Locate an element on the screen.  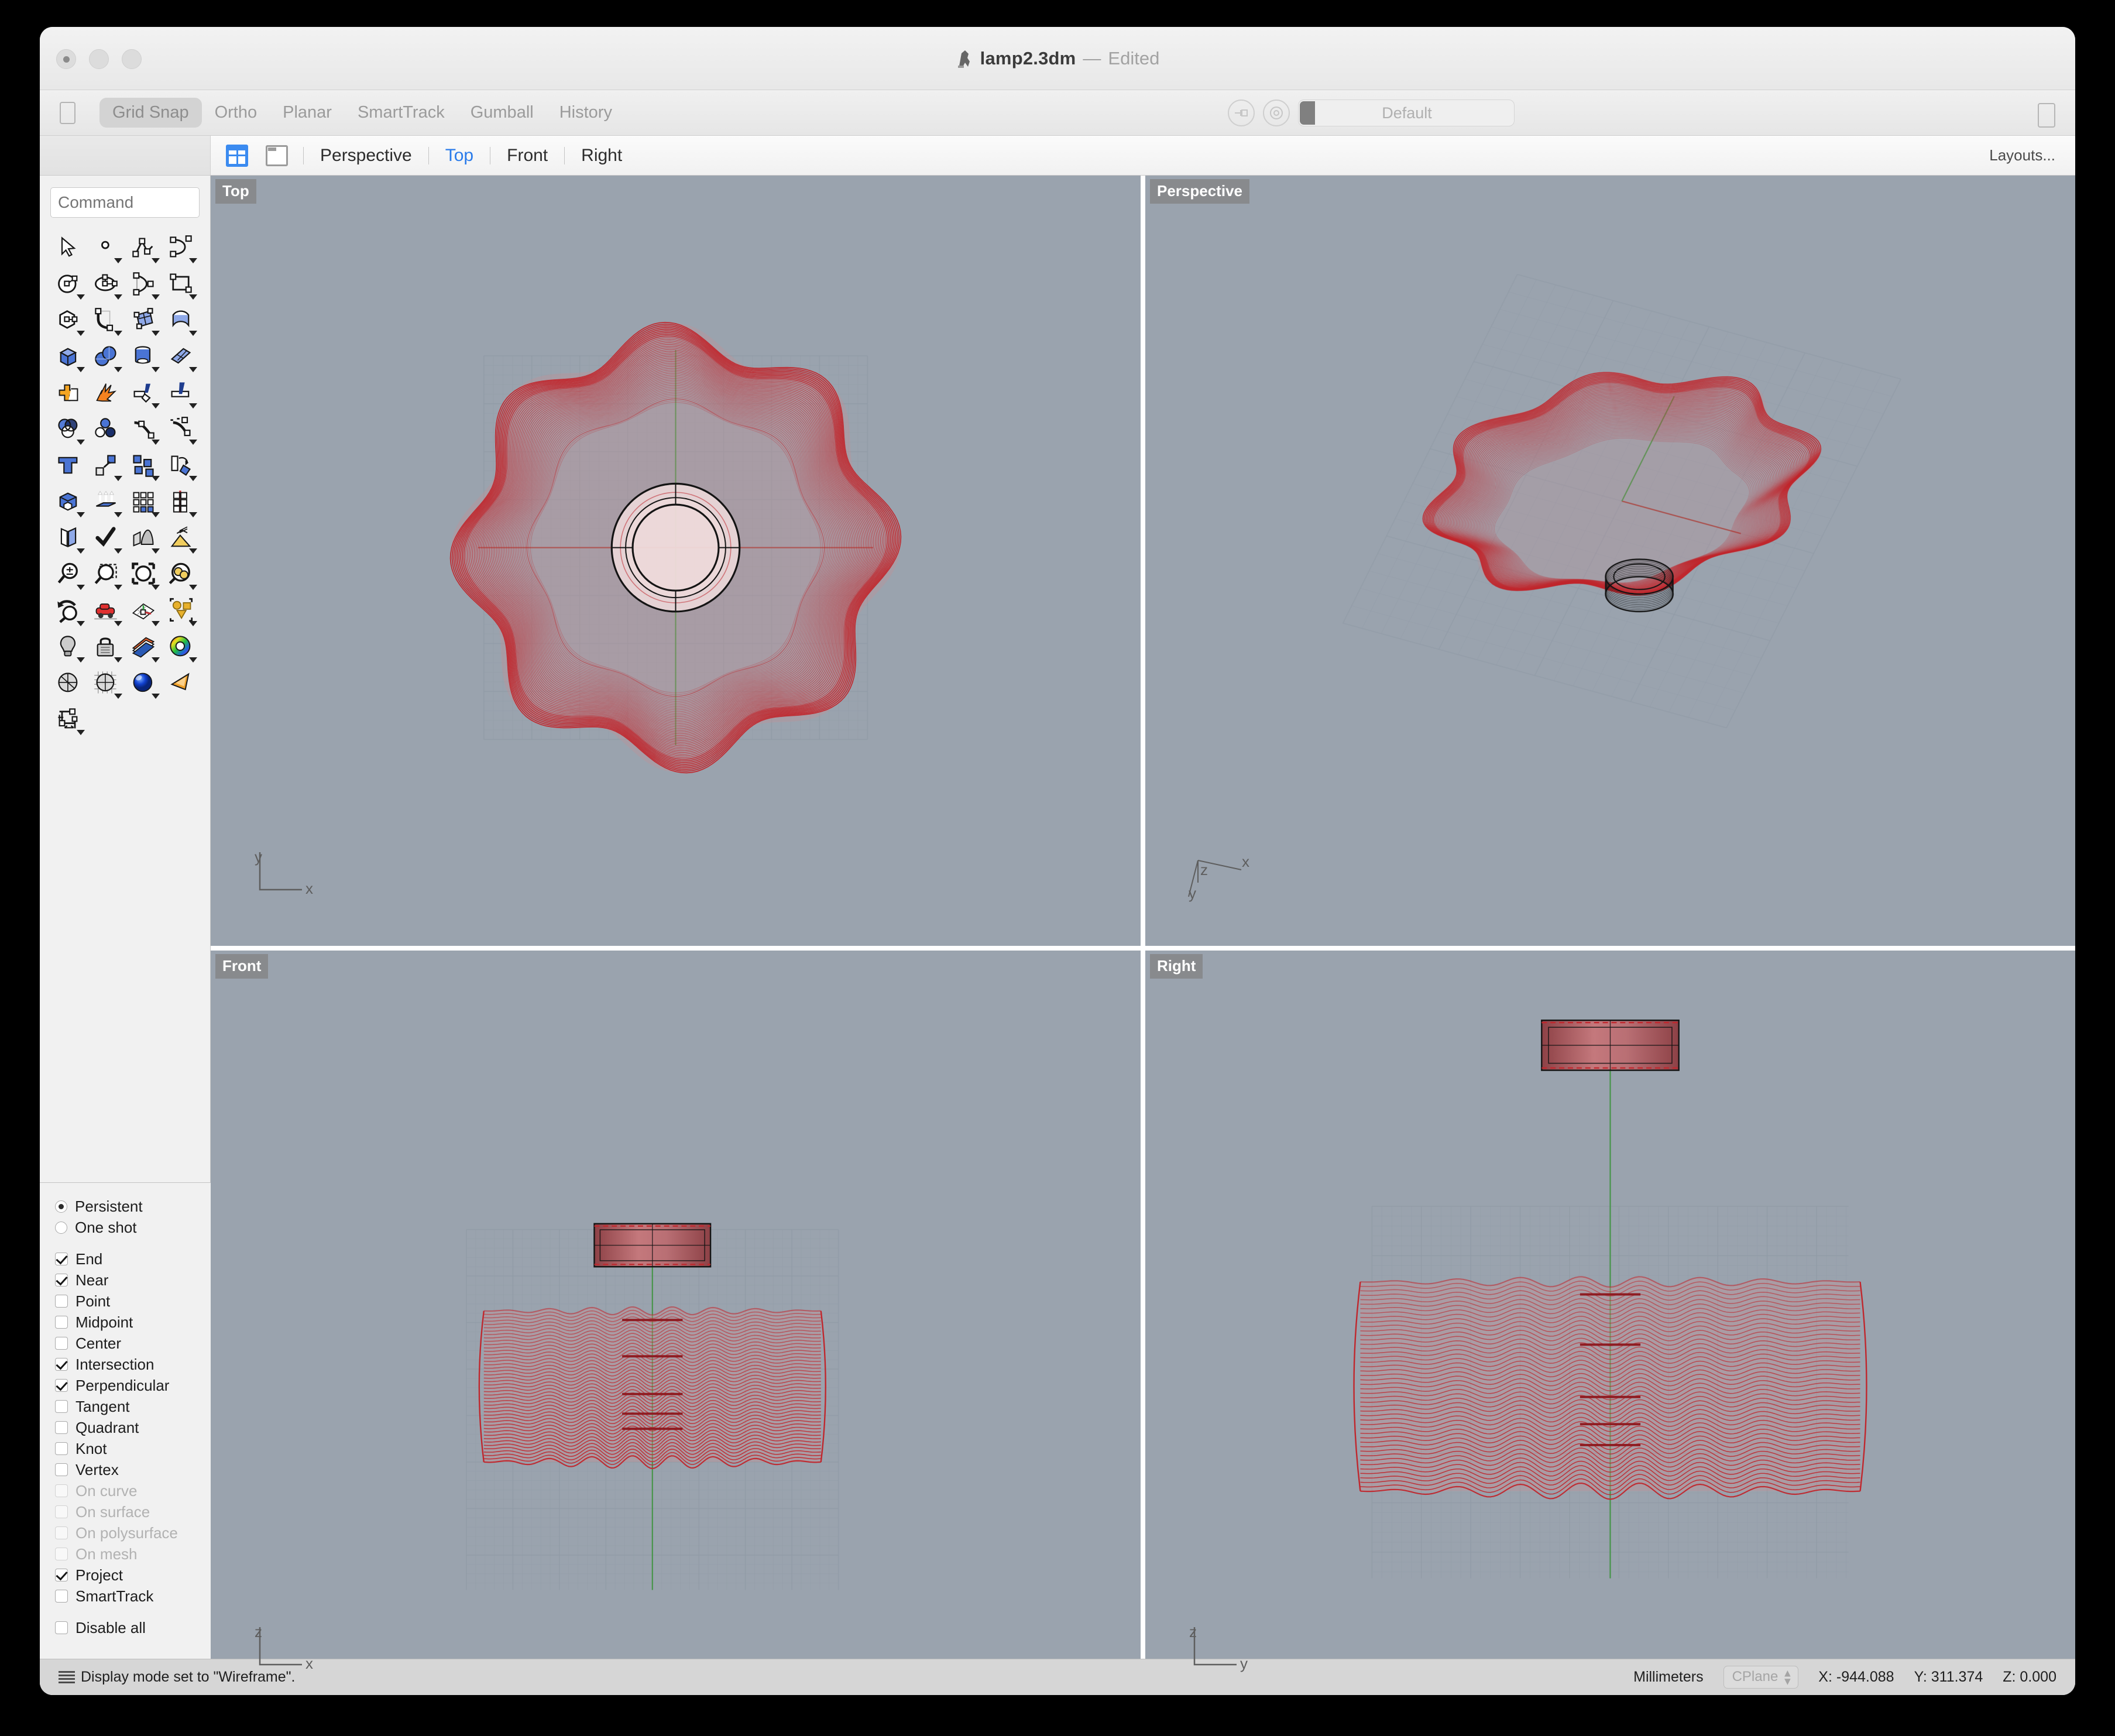
trim-icon is located at coordinates (143, 393).